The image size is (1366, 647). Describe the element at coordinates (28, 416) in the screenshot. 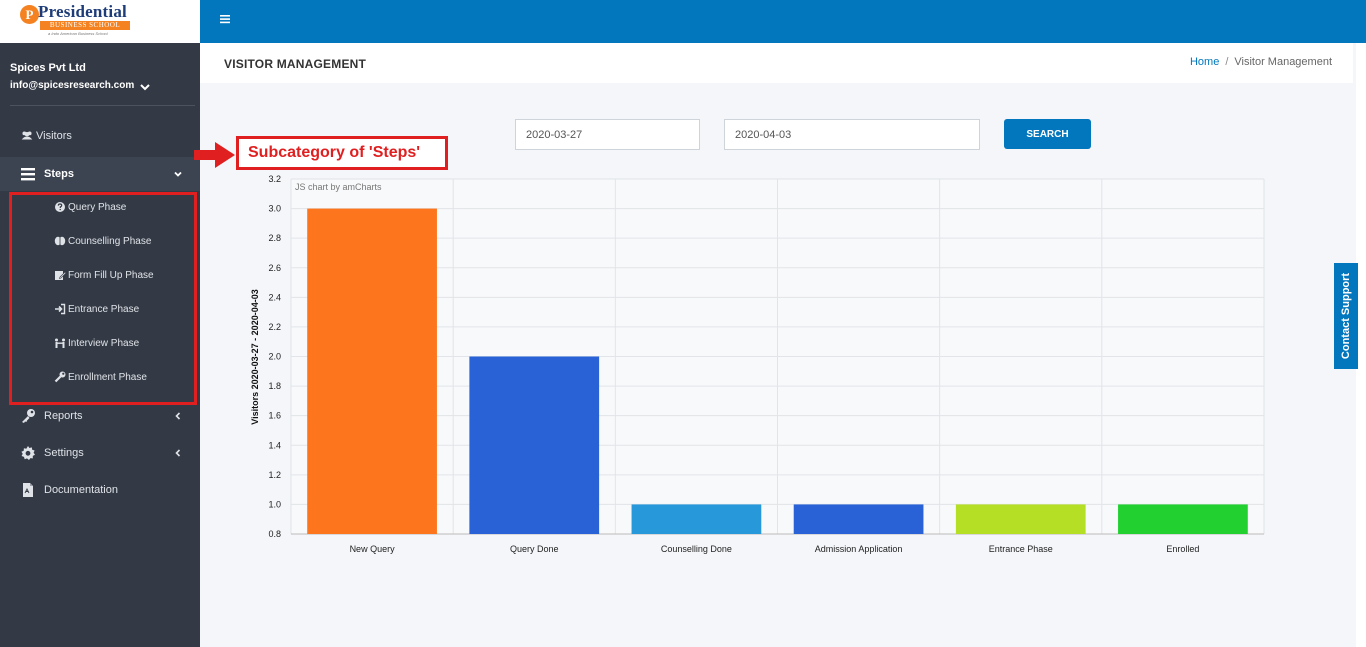

I see `key-icon` at that location.